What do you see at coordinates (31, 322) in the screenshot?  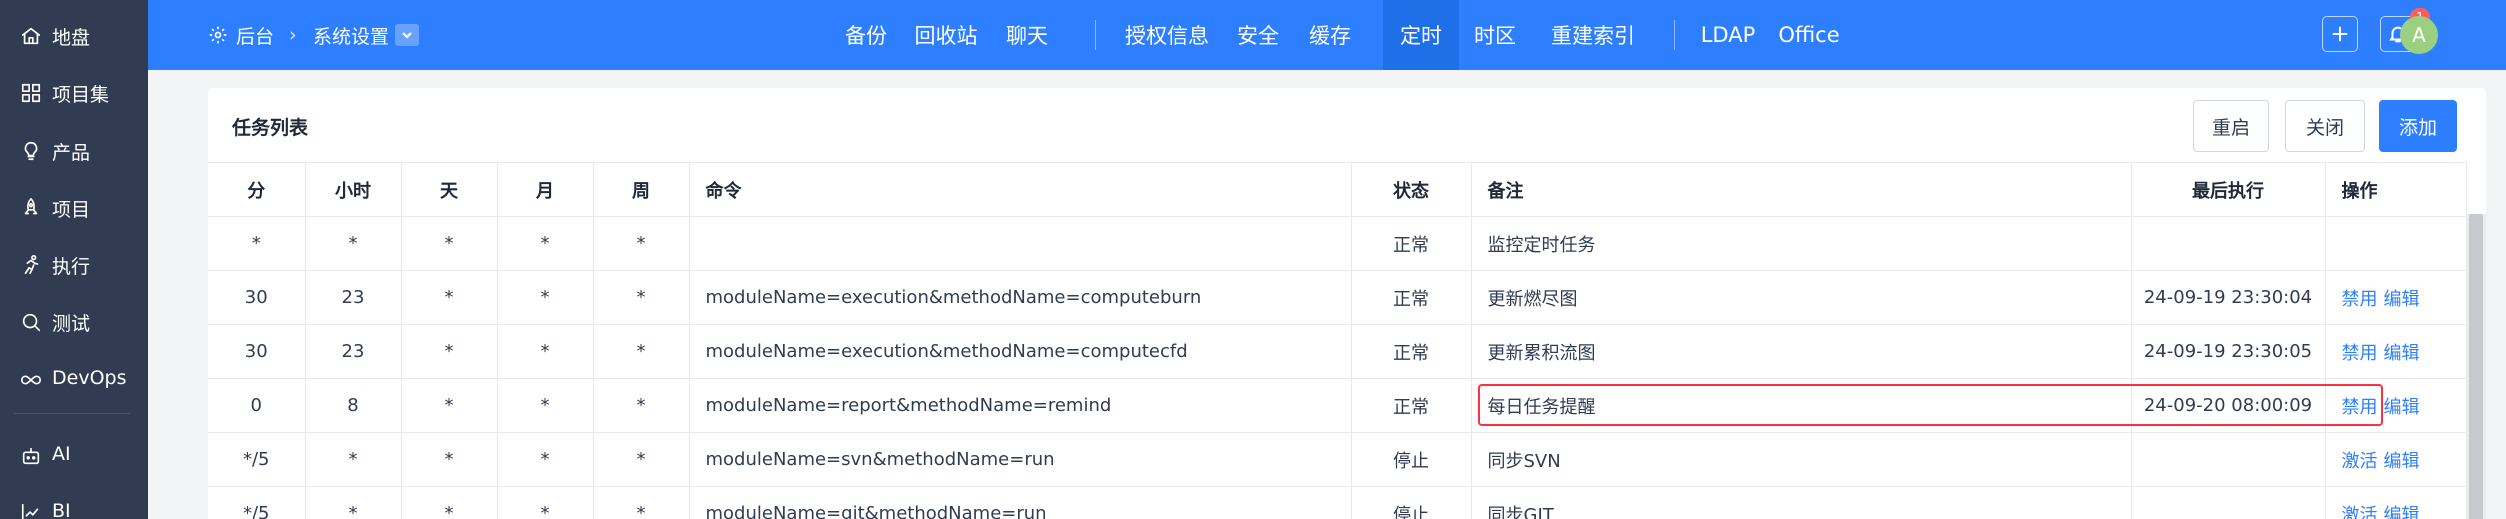 I see `search-icon` at bounding box center [31, 322].